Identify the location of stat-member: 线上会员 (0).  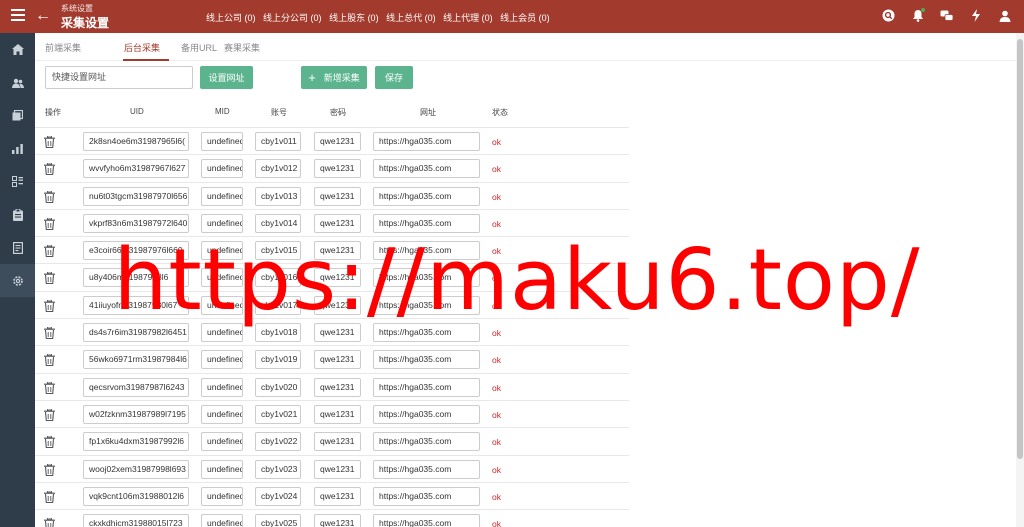
(525, 18).